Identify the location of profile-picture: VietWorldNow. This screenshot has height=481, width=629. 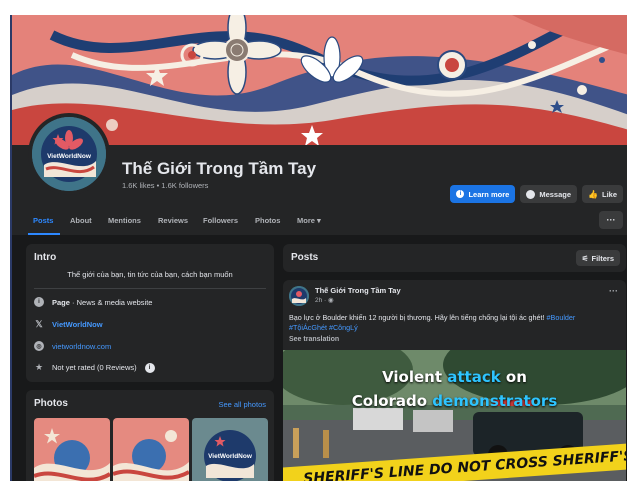
(69, 154).